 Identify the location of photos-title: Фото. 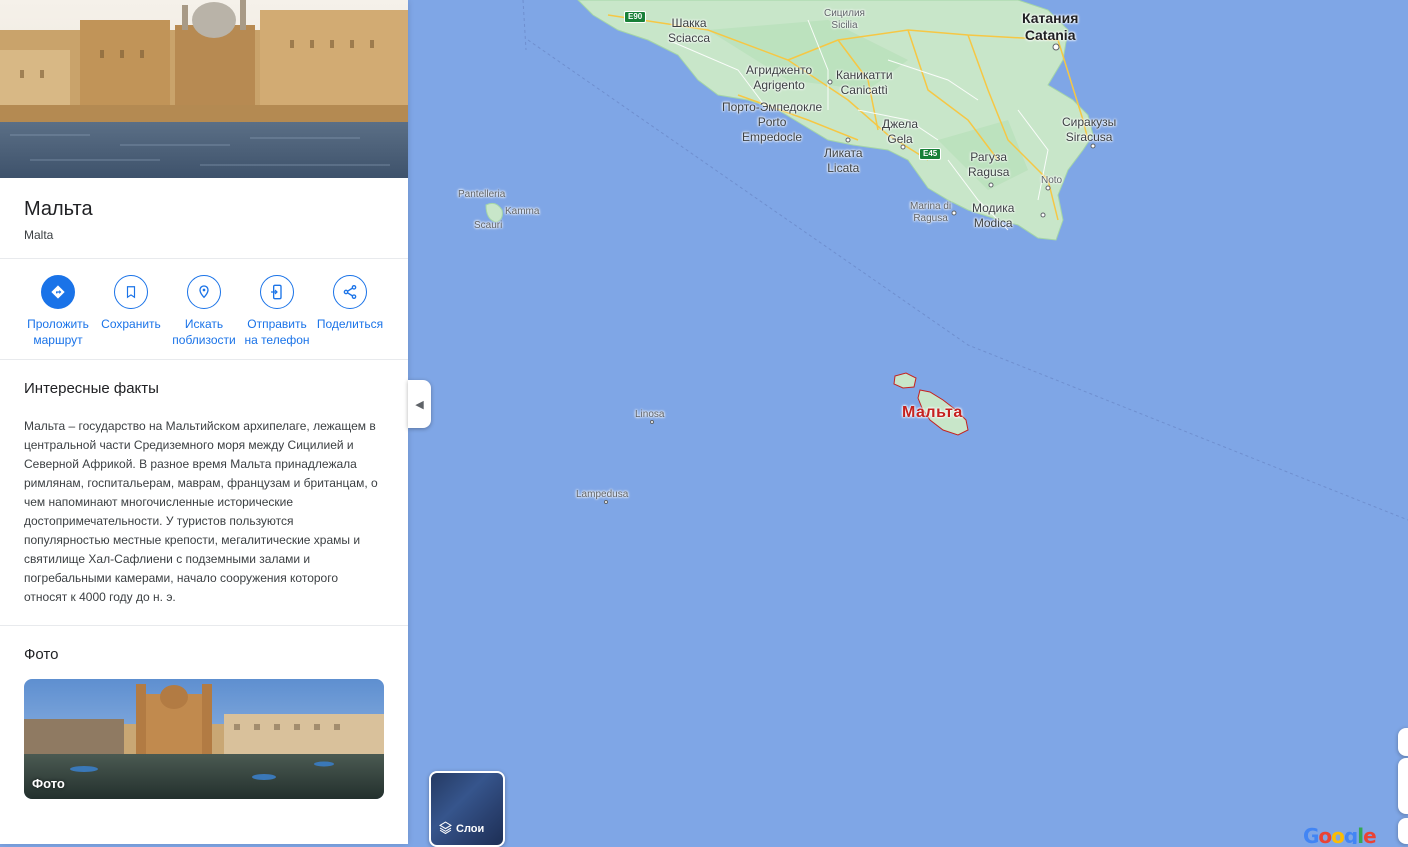
(41, 654).